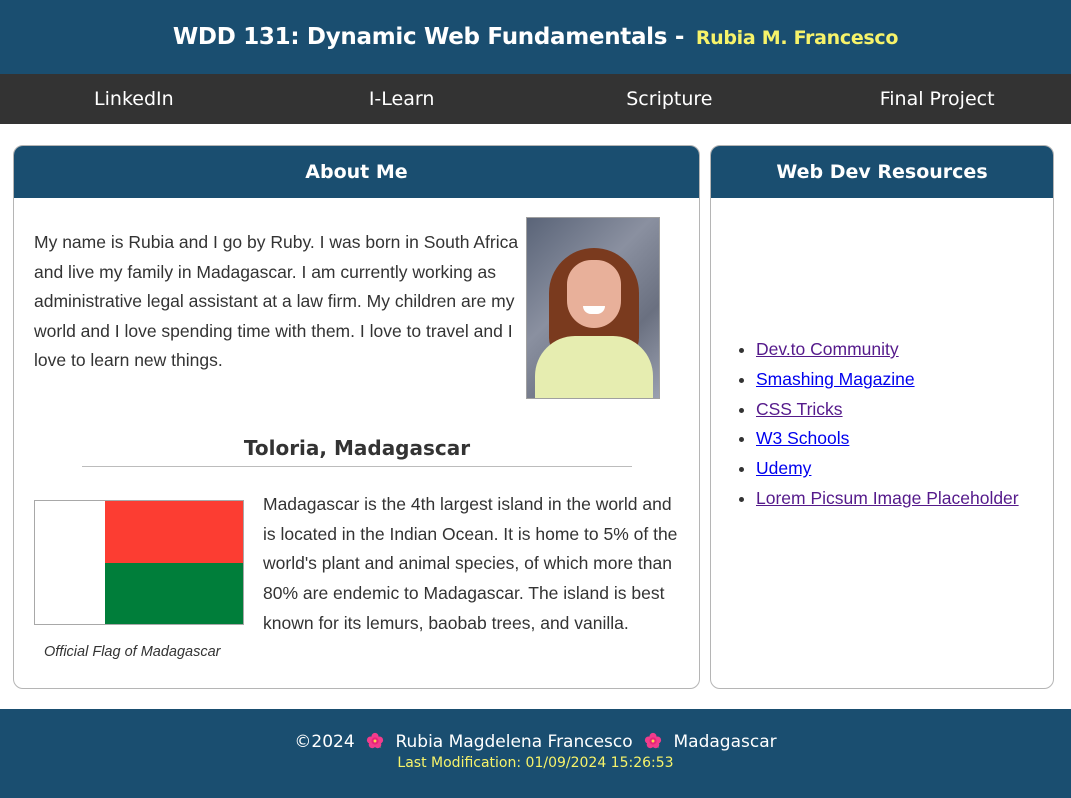  I want to click on list-item: CSS Tricks, so click(887, 410).